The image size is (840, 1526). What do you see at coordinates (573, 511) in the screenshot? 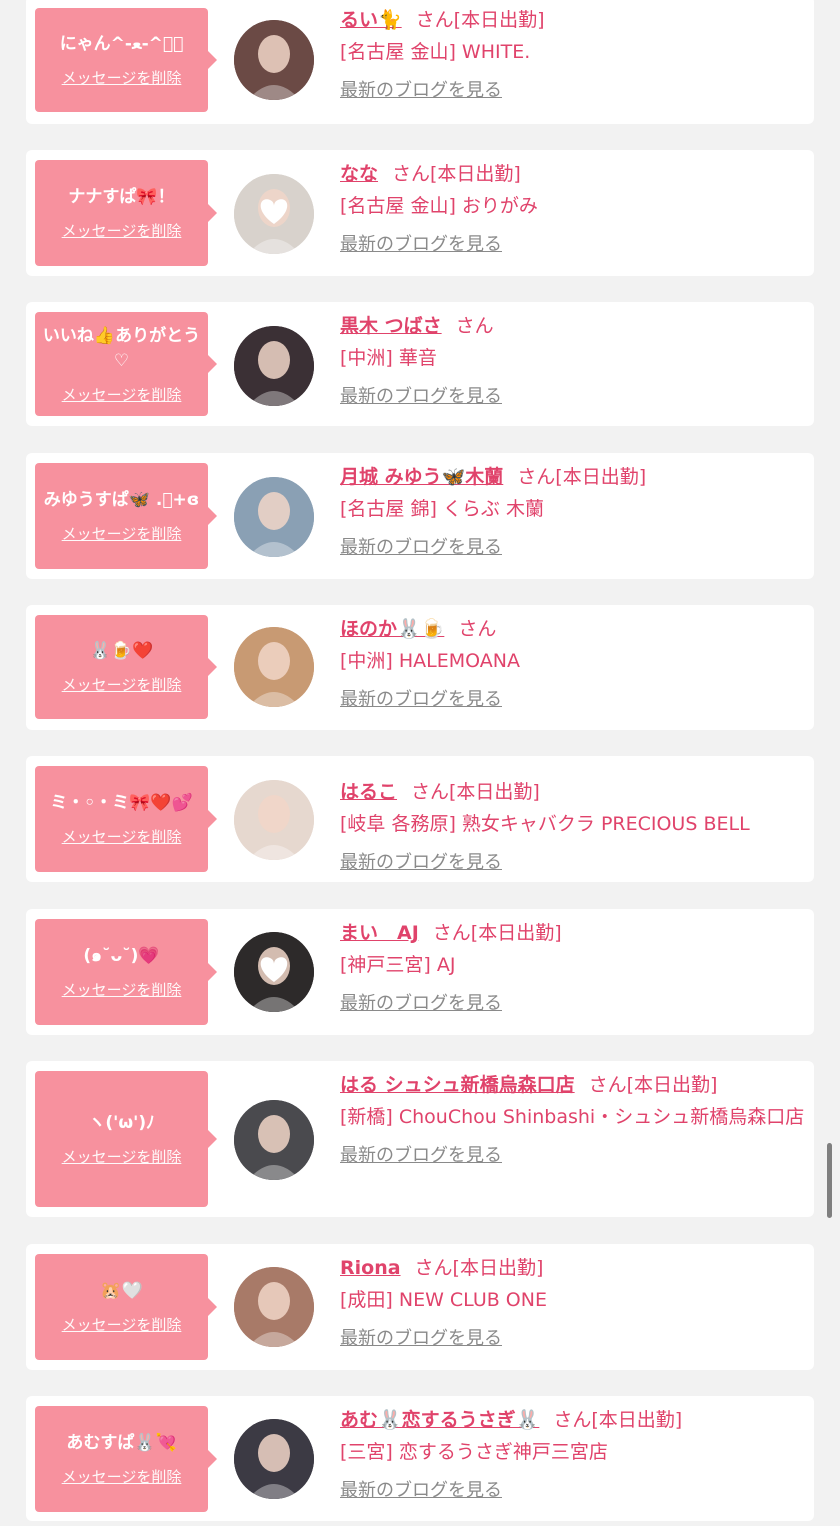
I see `entry-info: 月城 みゆう🦋木蘭 さん[本日出勤] [名古屋 錦] くらぶ 木蘭最新のブログを見る` at bounding box center [573, 511].